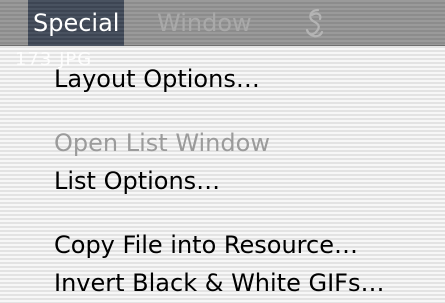 The width and height of the screenshot is (445, 303). I want to click on script-menu-title, so click(315, 23).